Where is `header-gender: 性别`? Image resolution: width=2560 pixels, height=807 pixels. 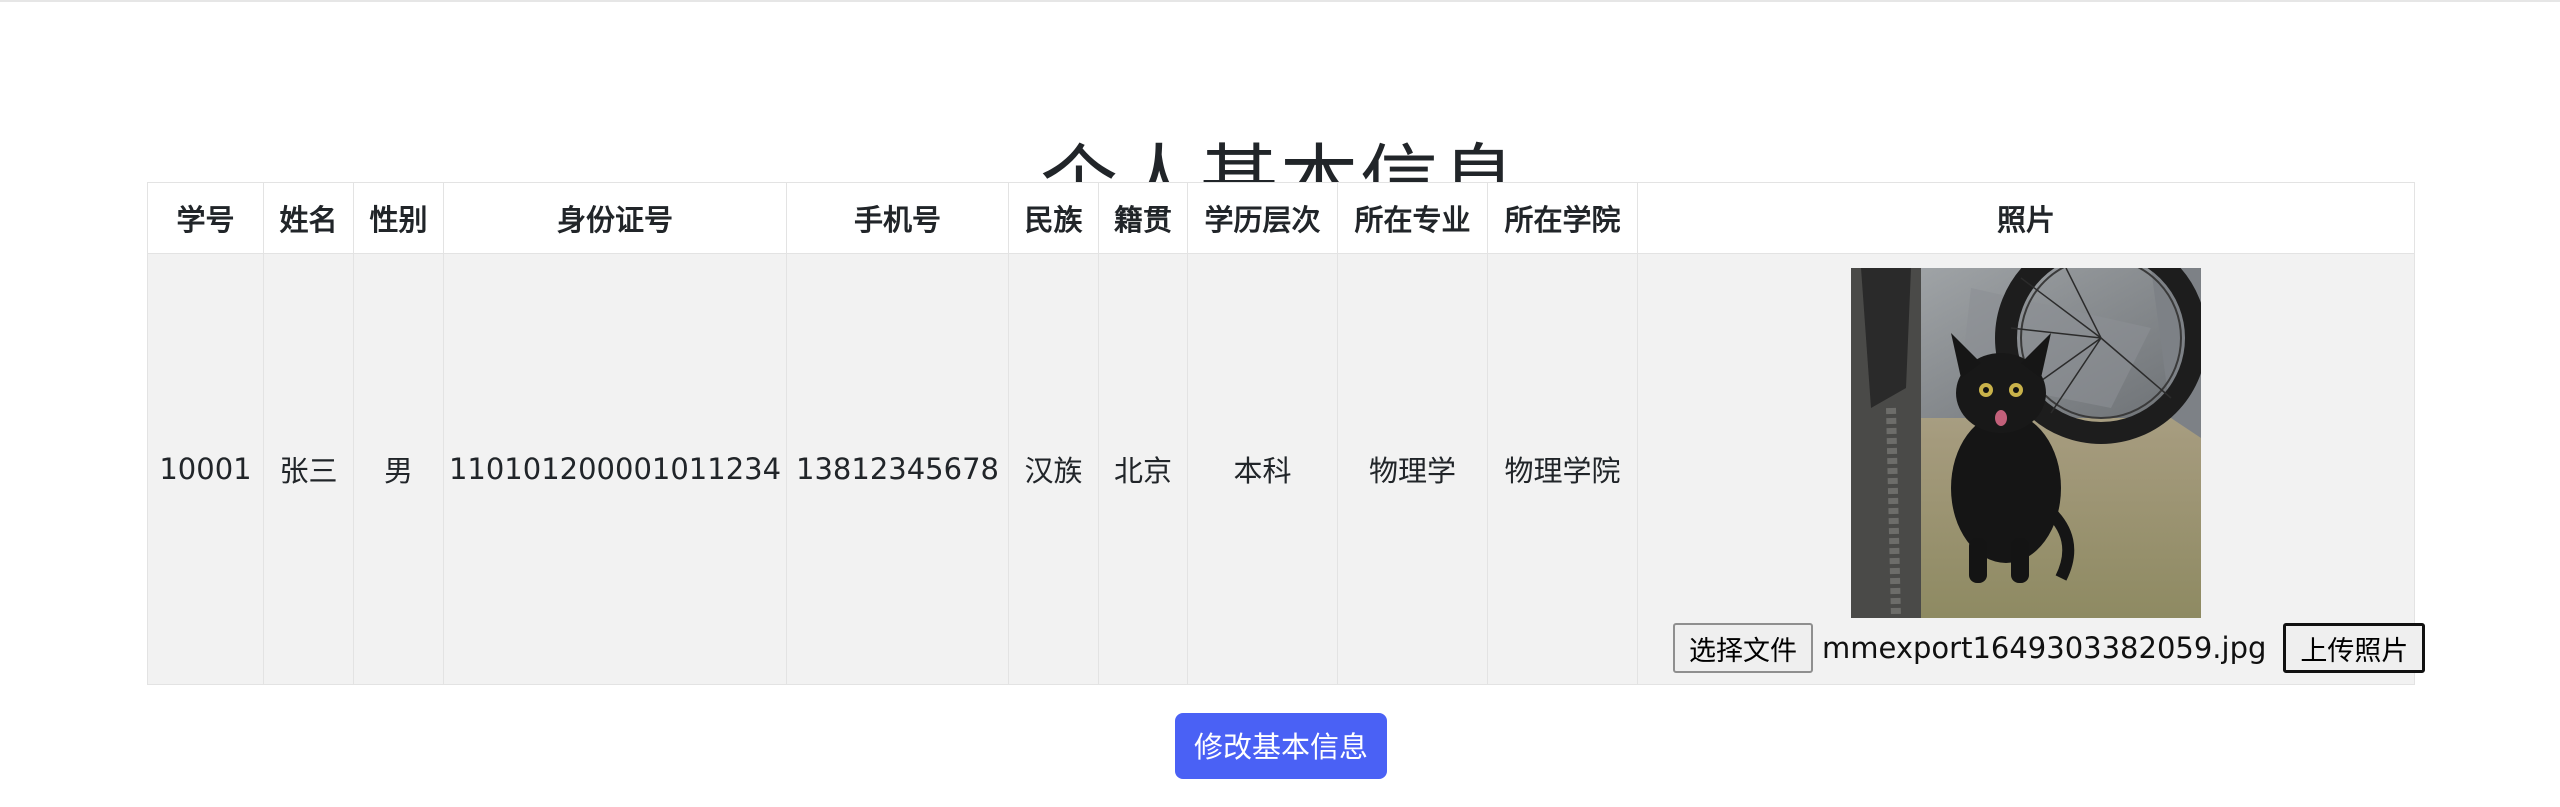
header-gender: 性别 is located at coordinates (398, 218).